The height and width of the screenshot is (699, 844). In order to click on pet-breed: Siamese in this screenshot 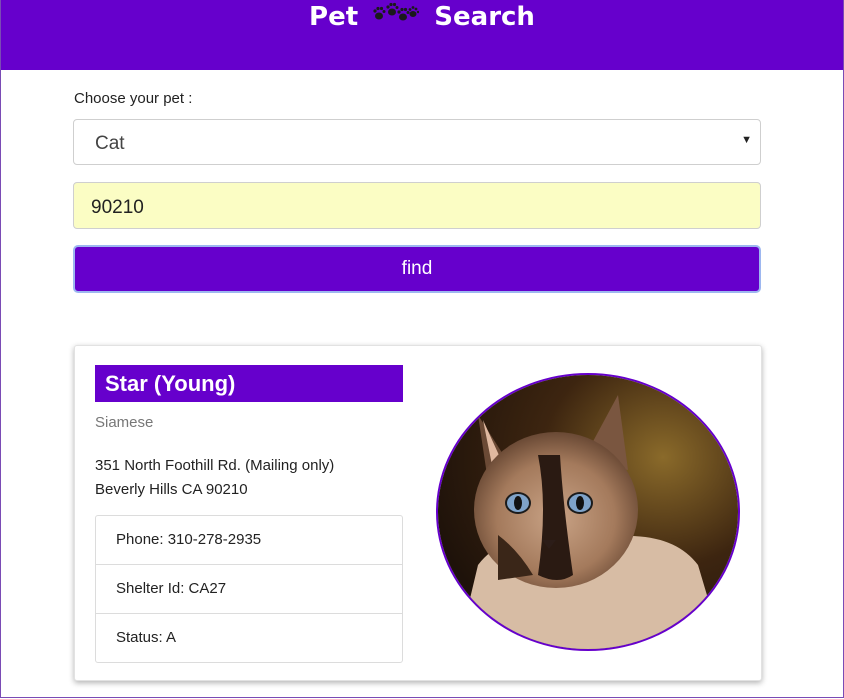, I will do `click(124, 422)`.